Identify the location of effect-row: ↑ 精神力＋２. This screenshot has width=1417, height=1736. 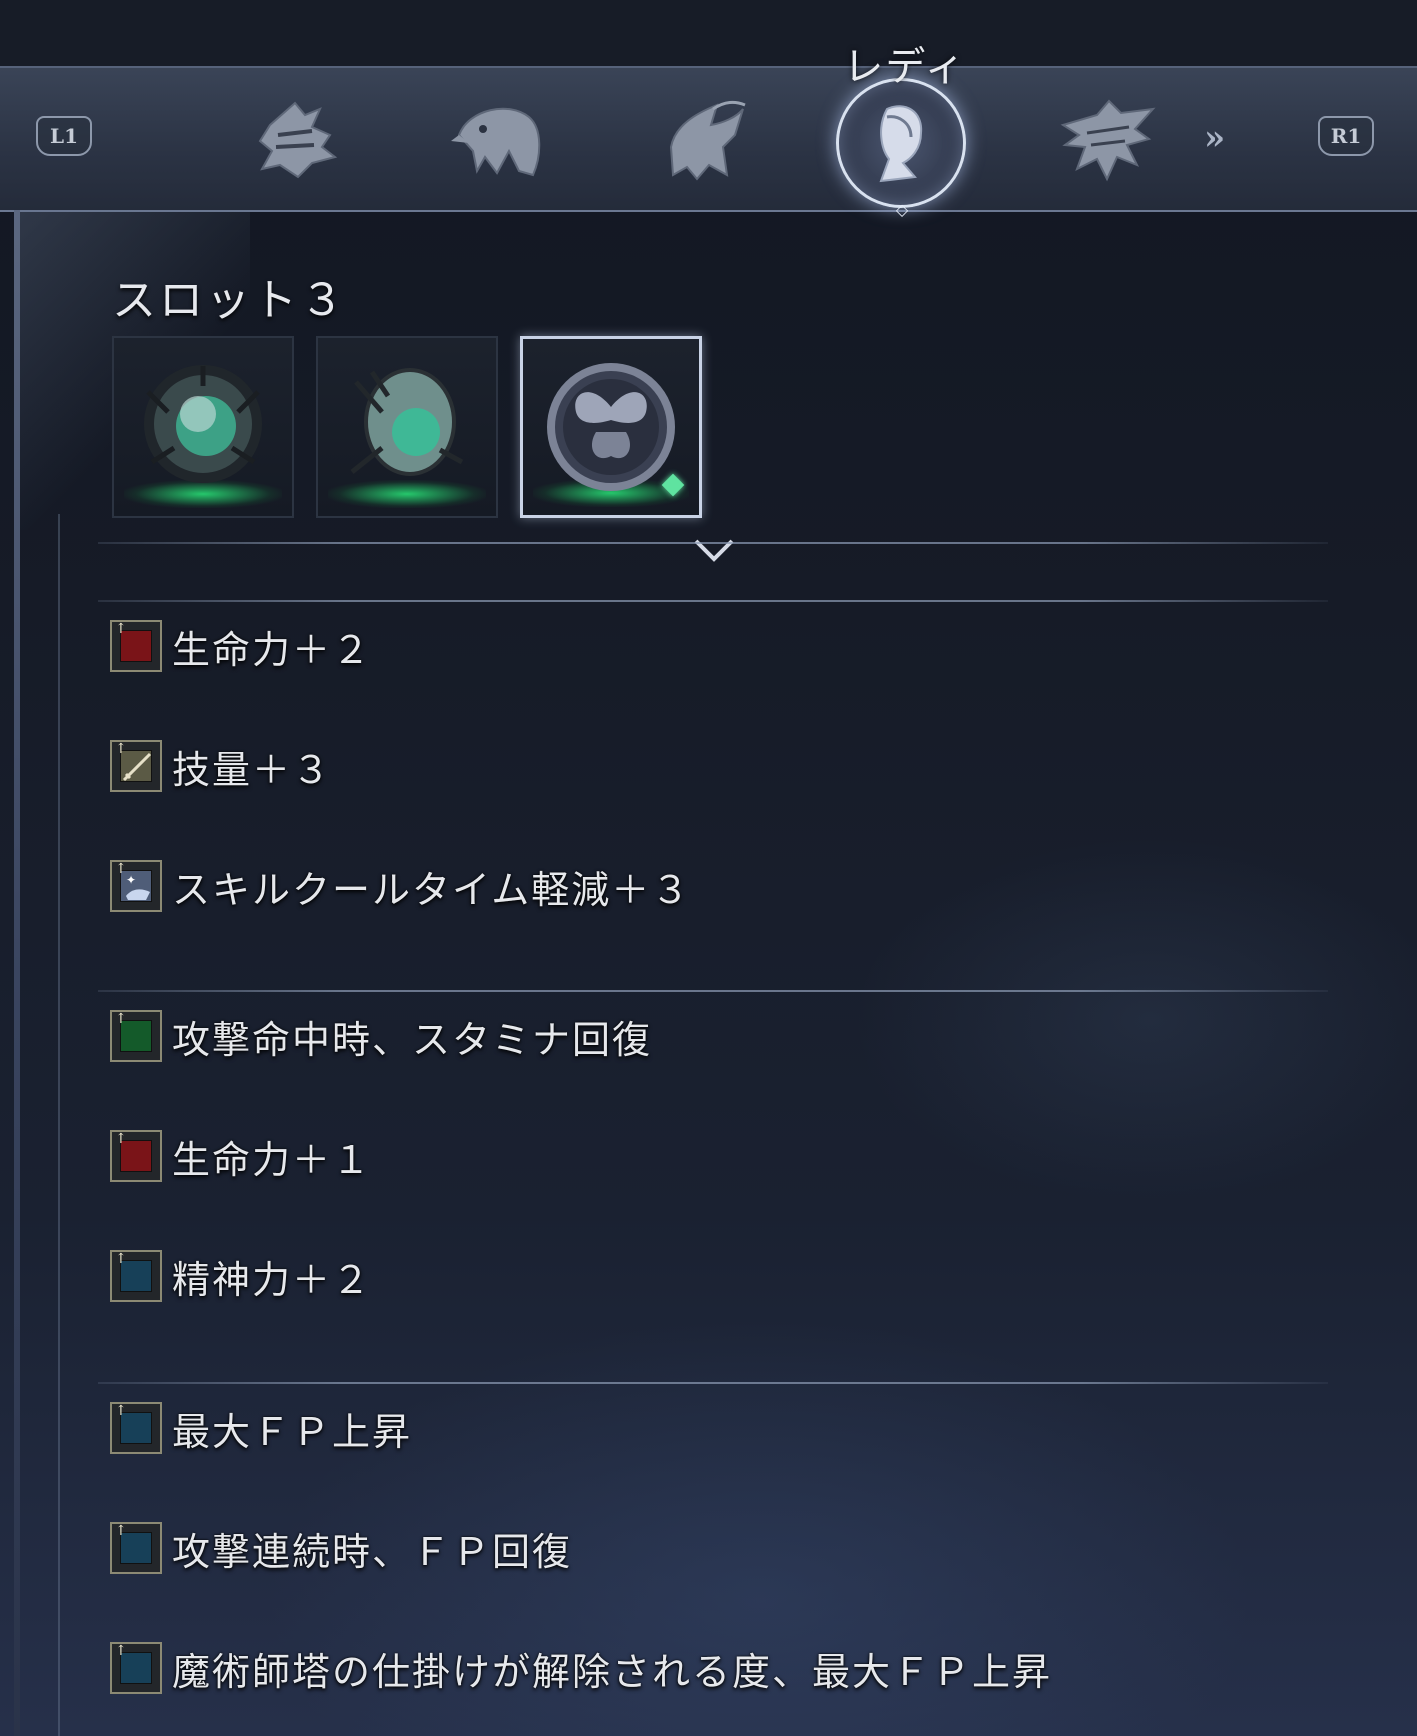
(241, 1276).